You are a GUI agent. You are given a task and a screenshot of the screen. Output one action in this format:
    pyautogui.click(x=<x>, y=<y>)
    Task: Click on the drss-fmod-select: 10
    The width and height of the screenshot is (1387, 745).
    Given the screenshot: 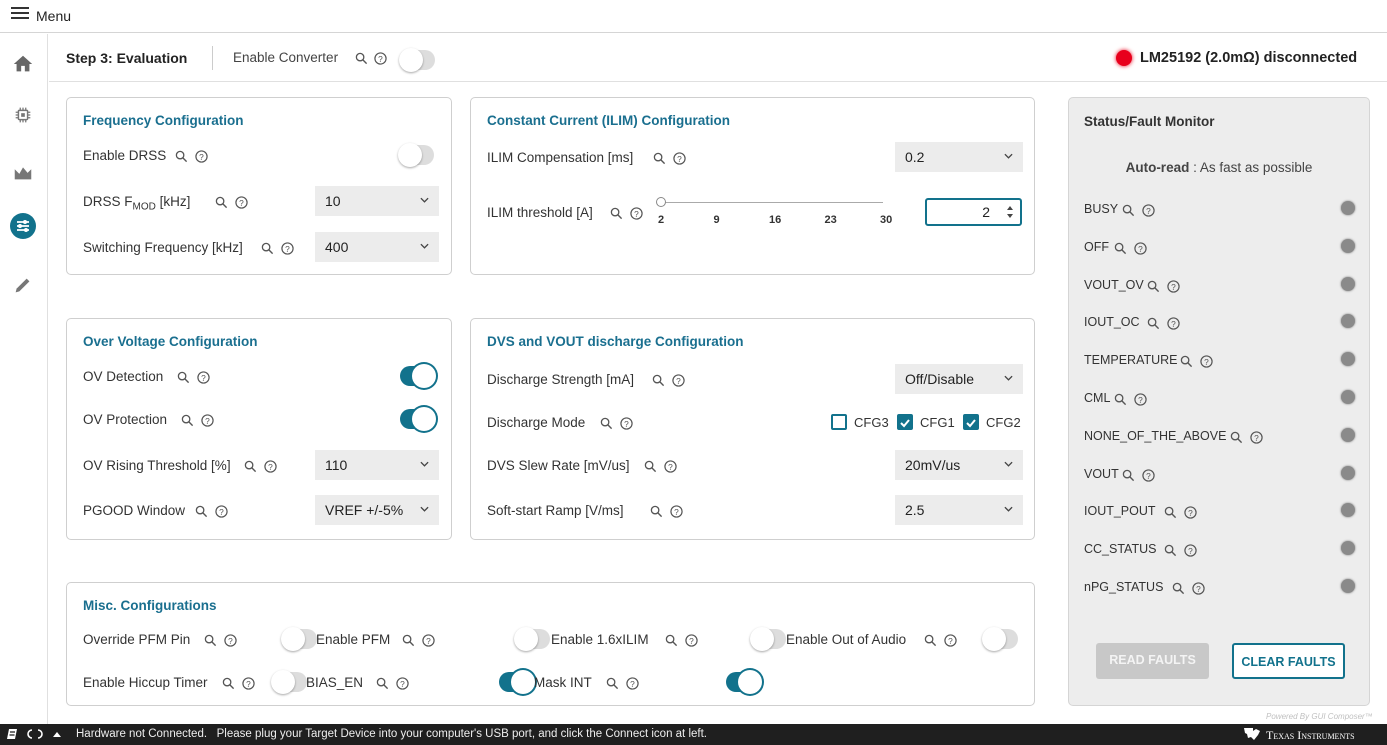 What is the action you would take?
    pyautogui.click(x=377, y=201)
    